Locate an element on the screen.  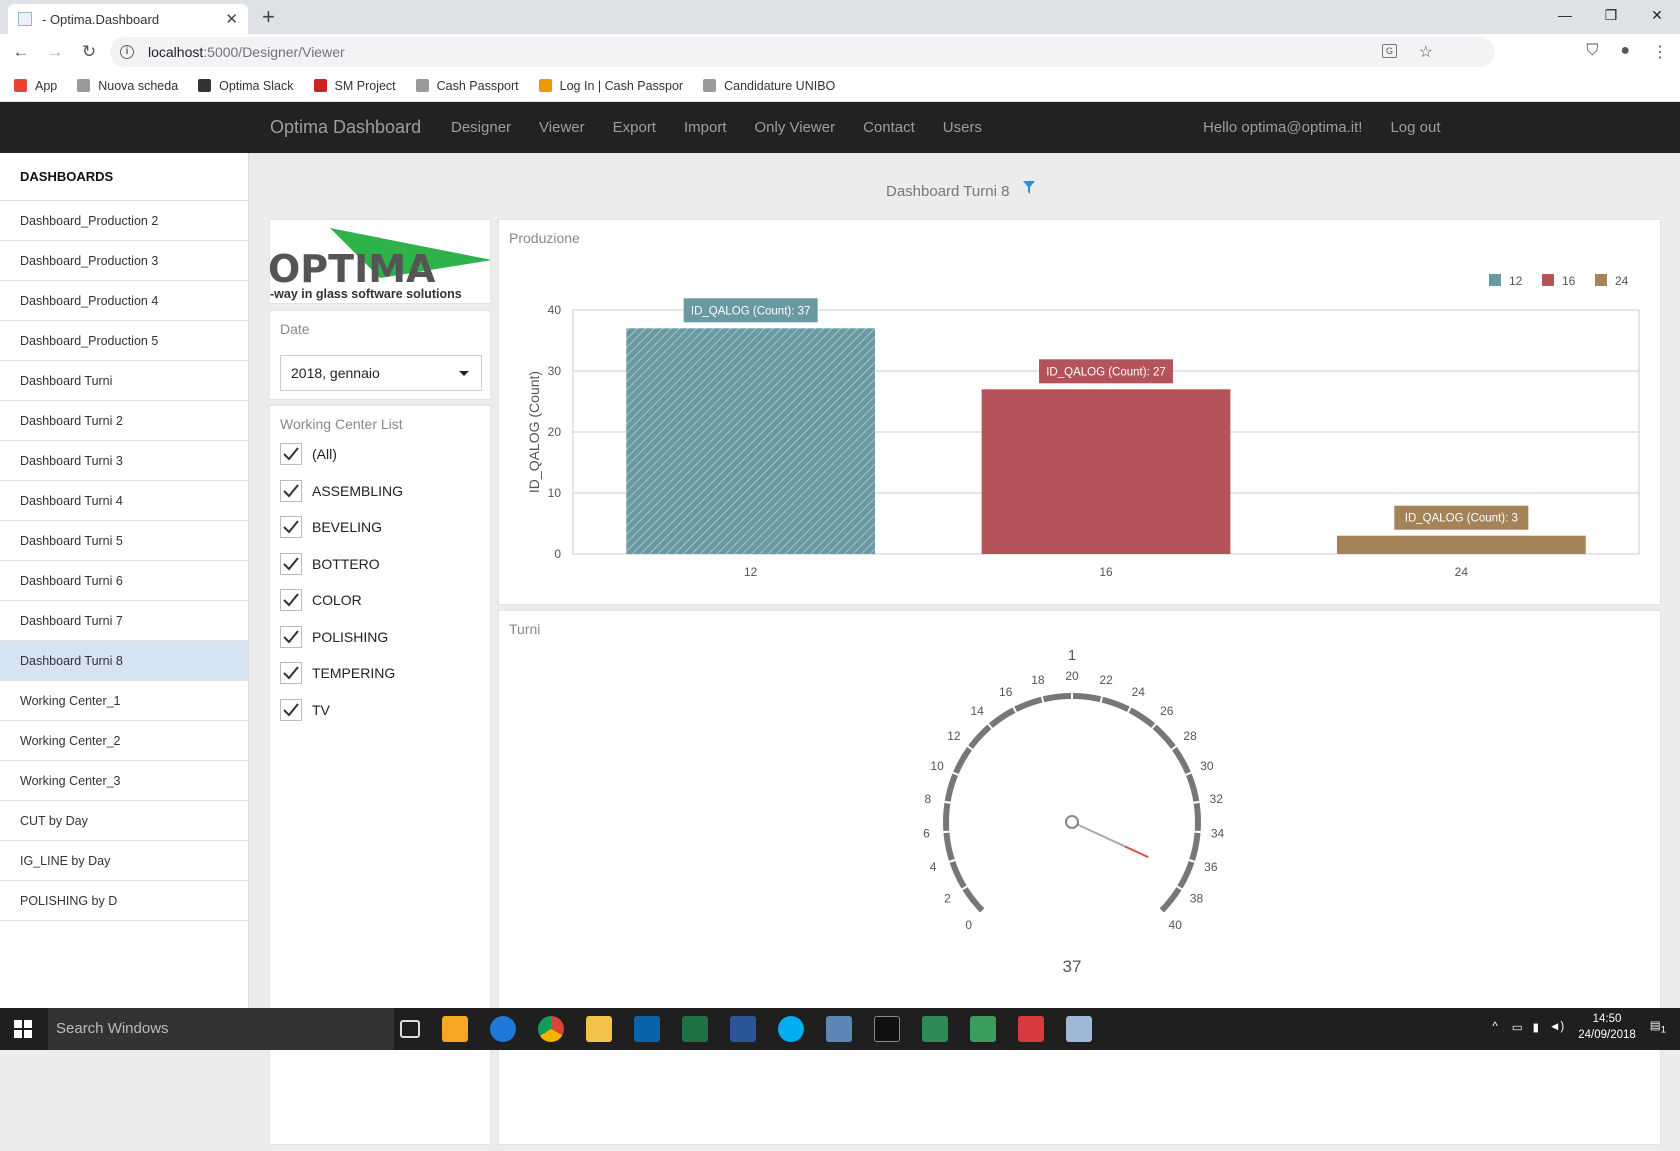
legend-label: 12 is located at coordinates (1516, 281).